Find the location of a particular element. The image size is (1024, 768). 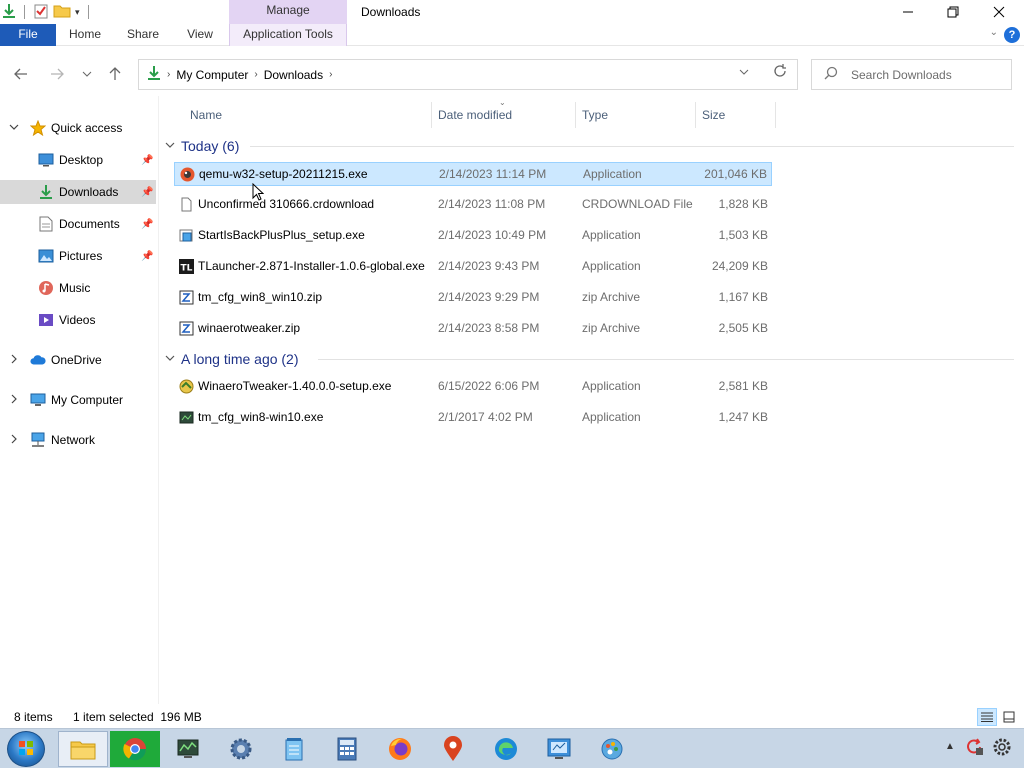

qemu-icon is located at coordinates (187, 174).